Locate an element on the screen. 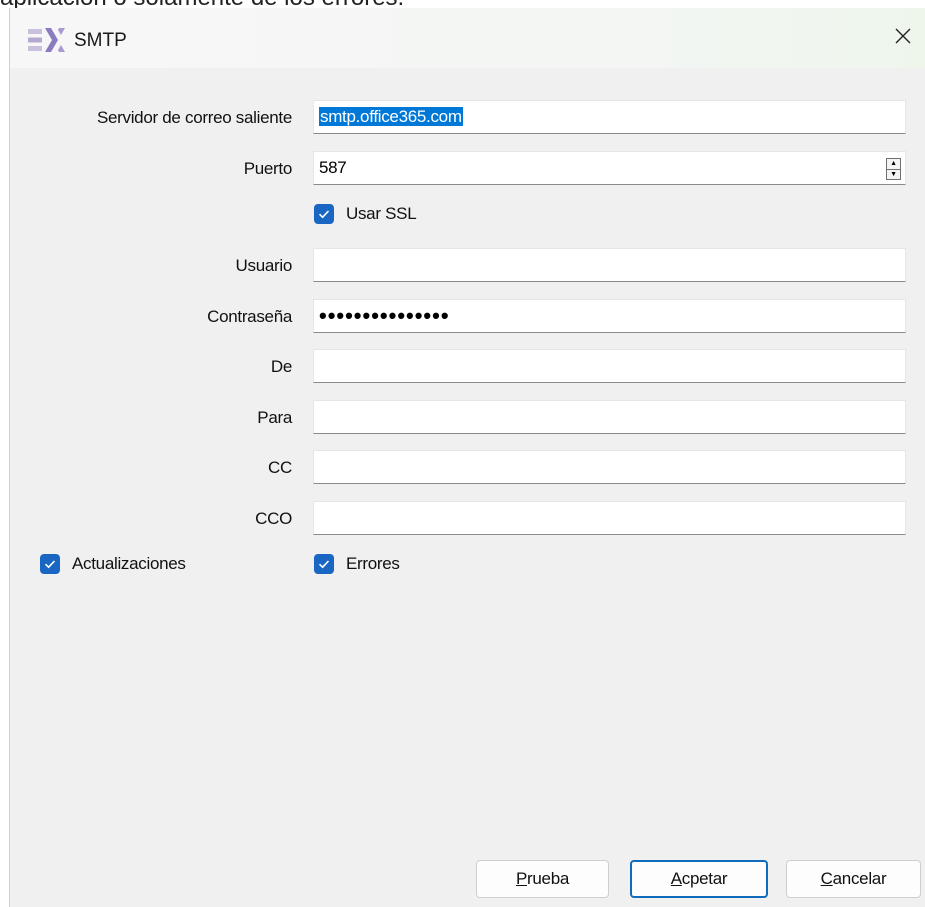  to-label-wrap: Para is located at coordinates (151, 419).